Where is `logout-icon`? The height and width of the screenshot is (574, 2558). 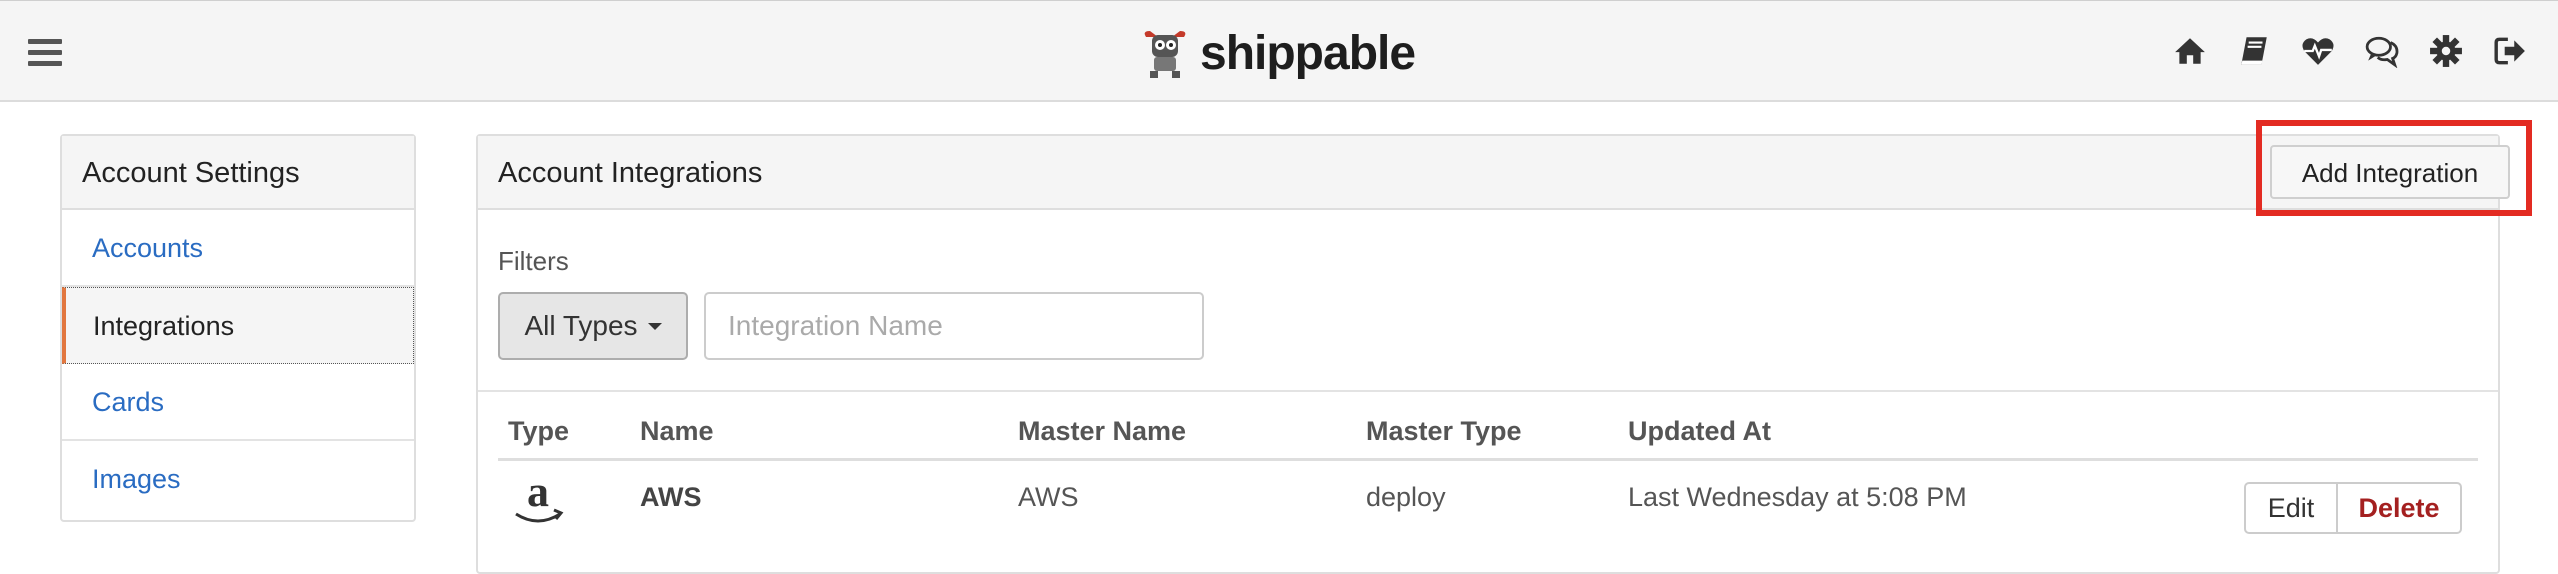
logout-icon is located at coordinates (2510, 51).